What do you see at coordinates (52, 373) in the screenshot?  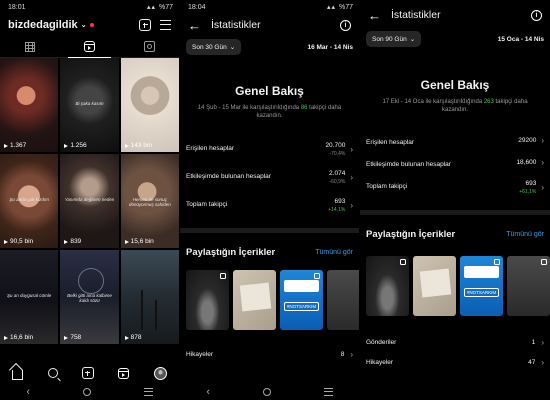 I see `search-icon` at bounding box center [52, 373].